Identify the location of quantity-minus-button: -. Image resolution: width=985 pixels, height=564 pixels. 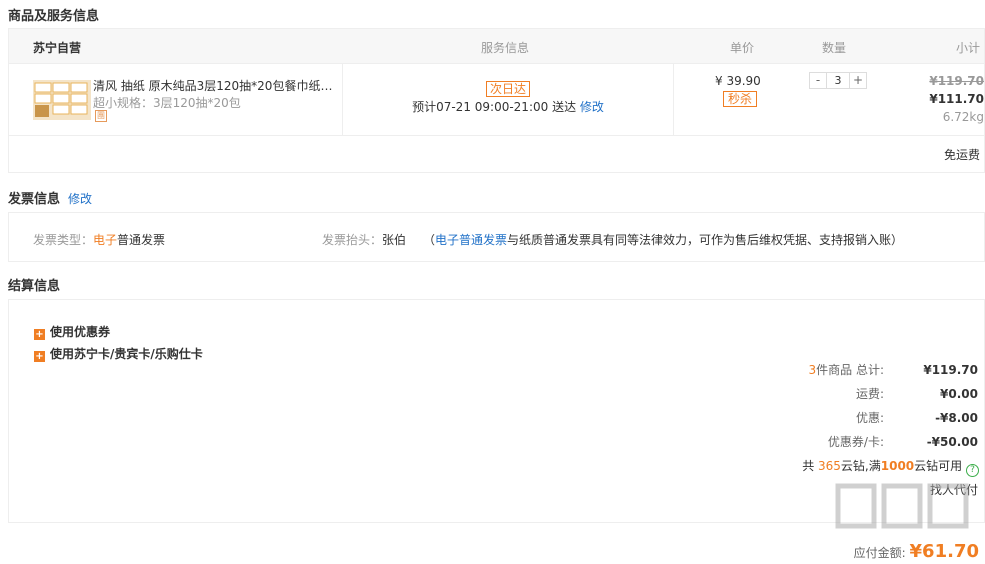
(818, 80).